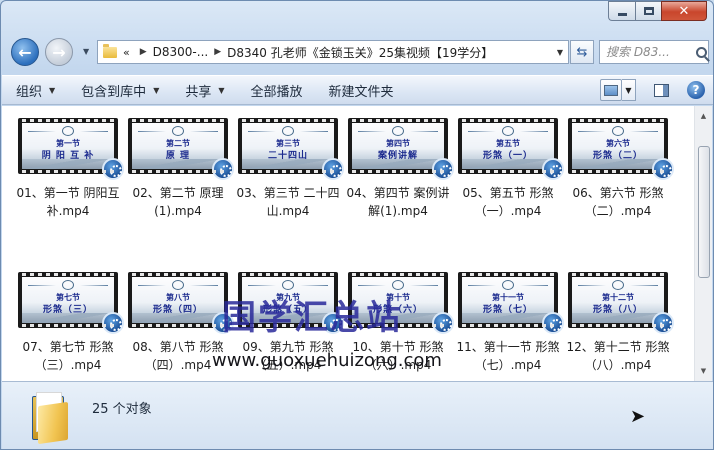 This screenshot has width=714, height=450. I want to click on video-thumbnail: 第八节 形煞（四）, so click(181, 303).